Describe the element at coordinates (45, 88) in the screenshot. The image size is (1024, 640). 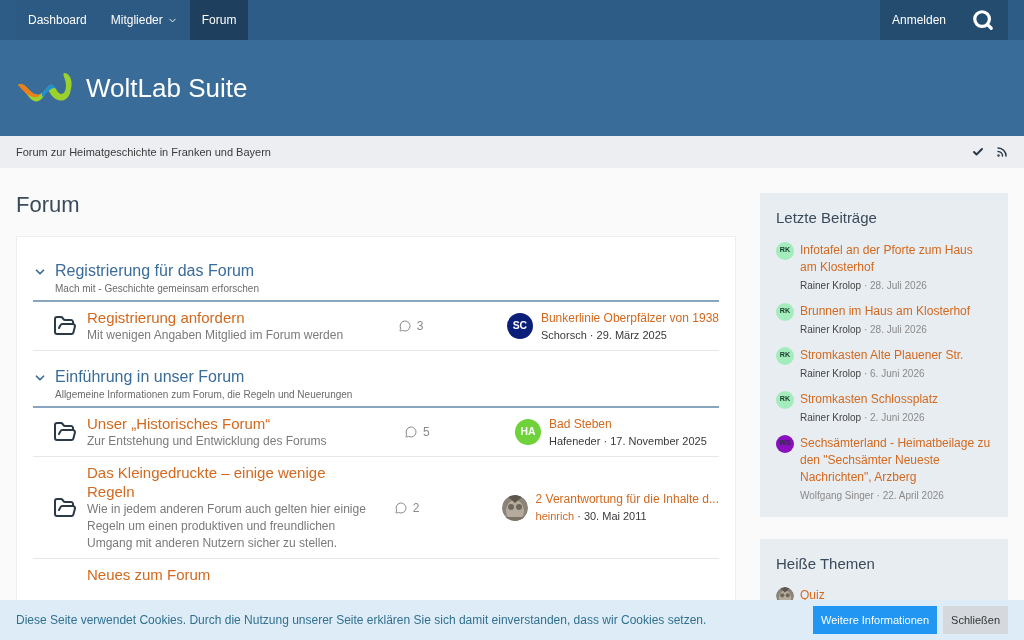
I see `wave-logo-icon` at that location.